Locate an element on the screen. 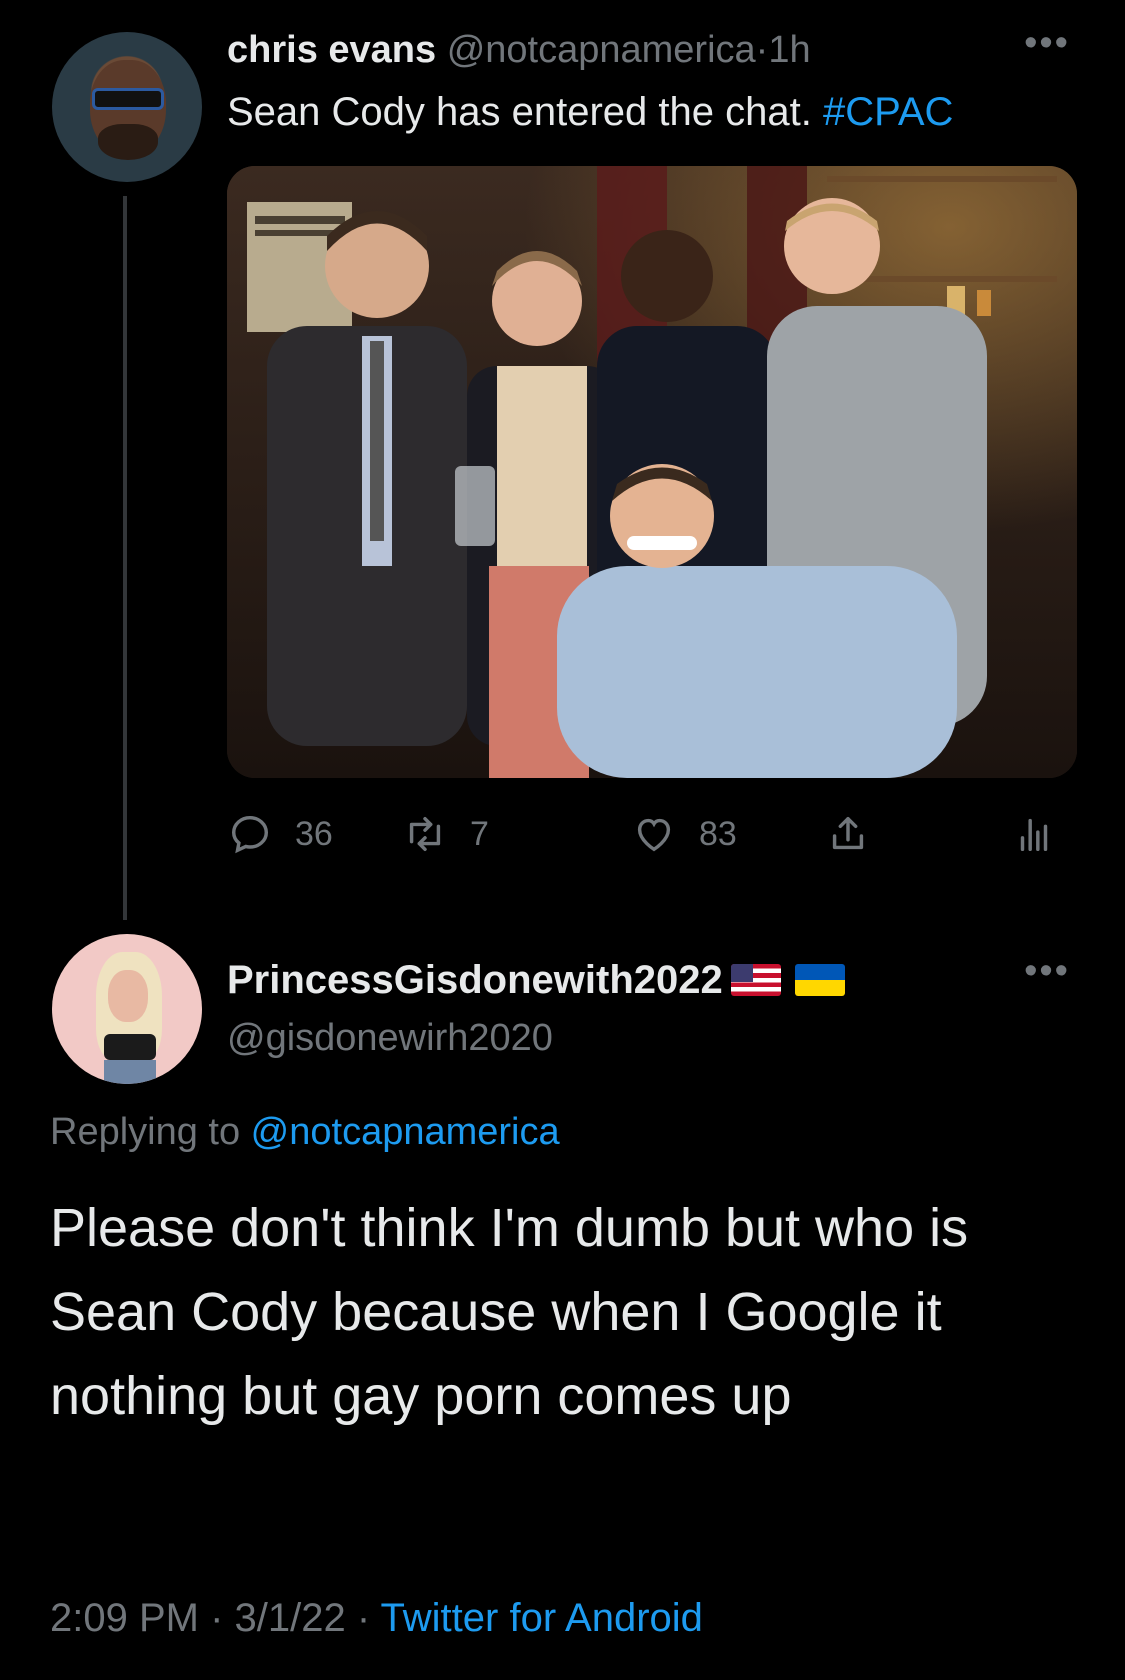 Image resolution: width=1125 pixels, height=1680 pixels. author-handle: @notcapnamerica is located at coordinates (601, 50).